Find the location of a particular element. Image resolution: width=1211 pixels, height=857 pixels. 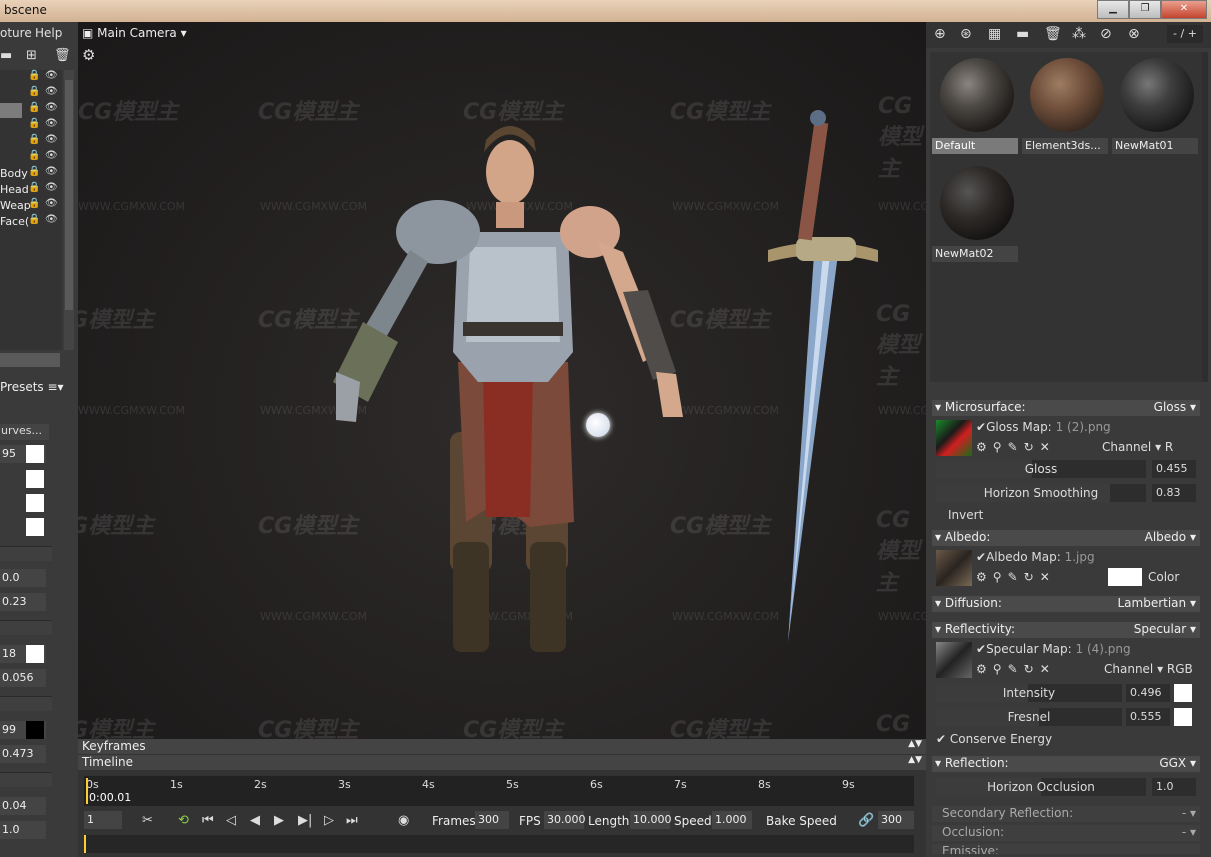

play-icon: ▶ is located at coordinates (279, 820).